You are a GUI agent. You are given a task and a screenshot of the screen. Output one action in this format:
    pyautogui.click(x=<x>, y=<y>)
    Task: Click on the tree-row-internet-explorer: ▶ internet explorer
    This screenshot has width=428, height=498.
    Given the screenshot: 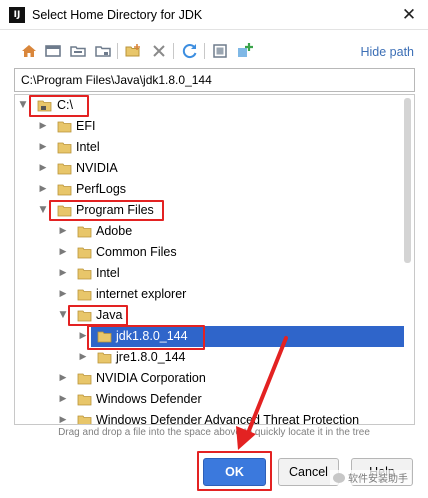 What is the action you would take?
    pyautogui.click(x=209, y=294)
    